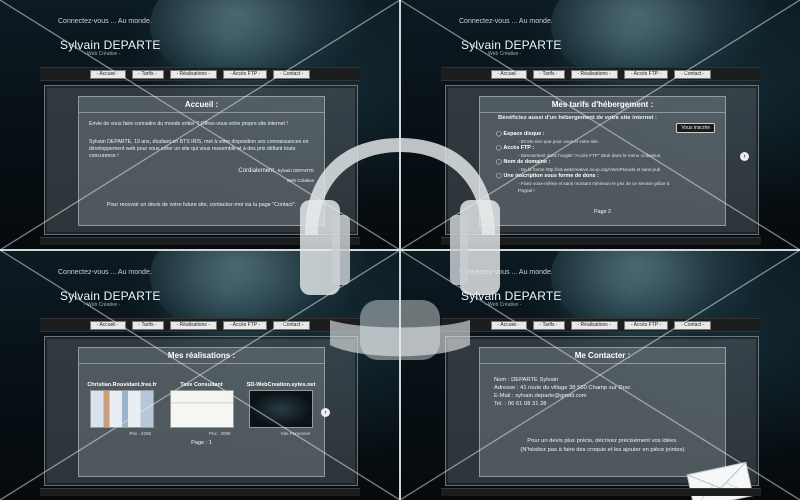 The width and height of the screenshot is (800, 500). What do you see at coordinates (257, 171) in the screenshot?
I see `signature-greeting: Cordialement,` at bounding box center [257, 171].